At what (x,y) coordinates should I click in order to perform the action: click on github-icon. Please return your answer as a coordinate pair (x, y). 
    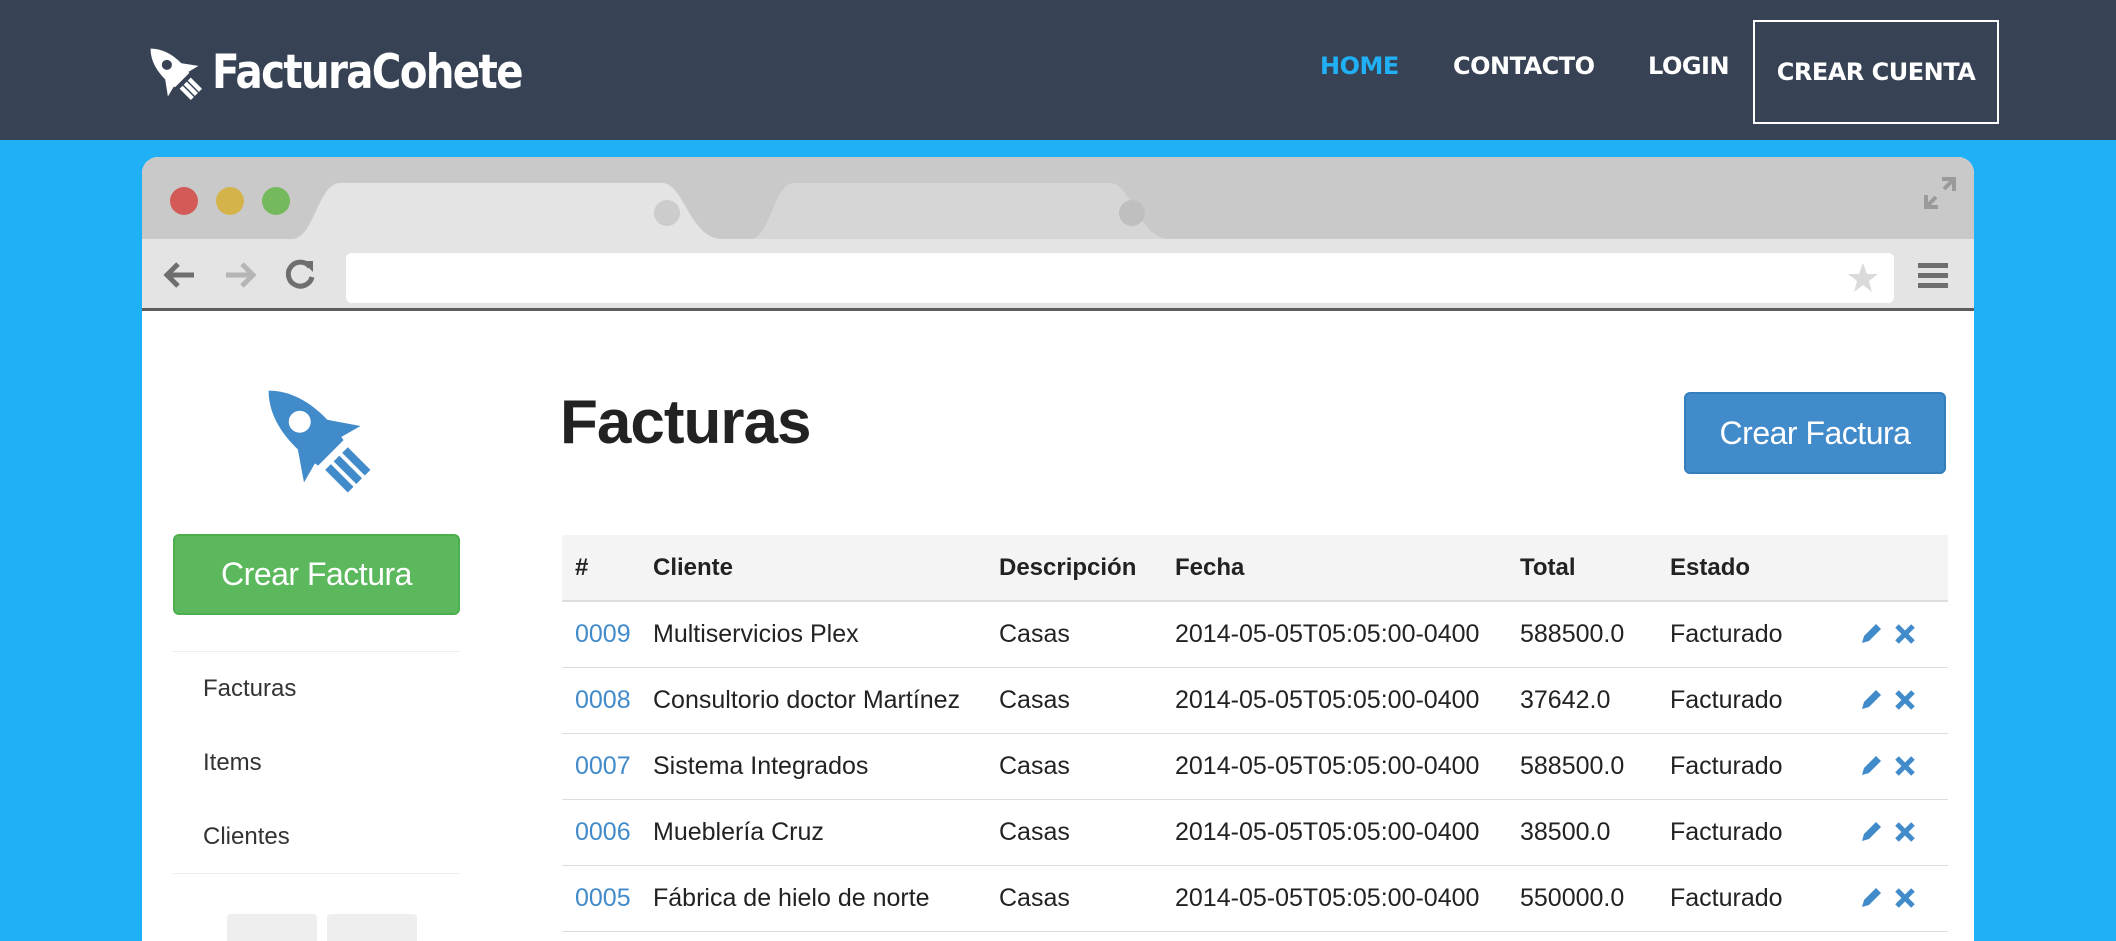
    Looking at the image, I should click on (372, 927).